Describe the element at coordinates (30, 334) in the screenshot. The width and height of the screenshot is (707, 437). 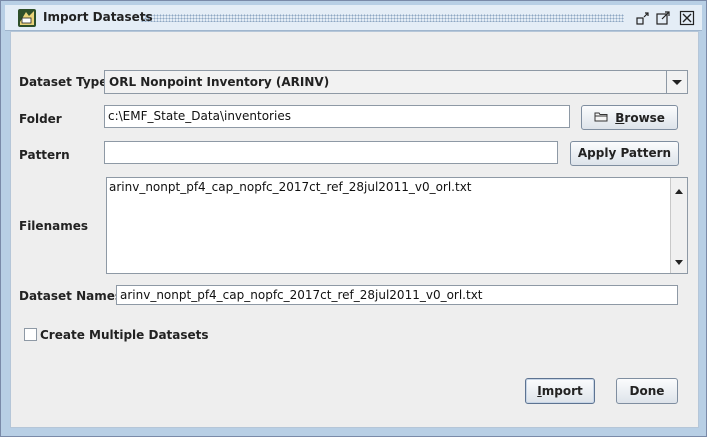
I see `create-multiple-checkbox` at that location.